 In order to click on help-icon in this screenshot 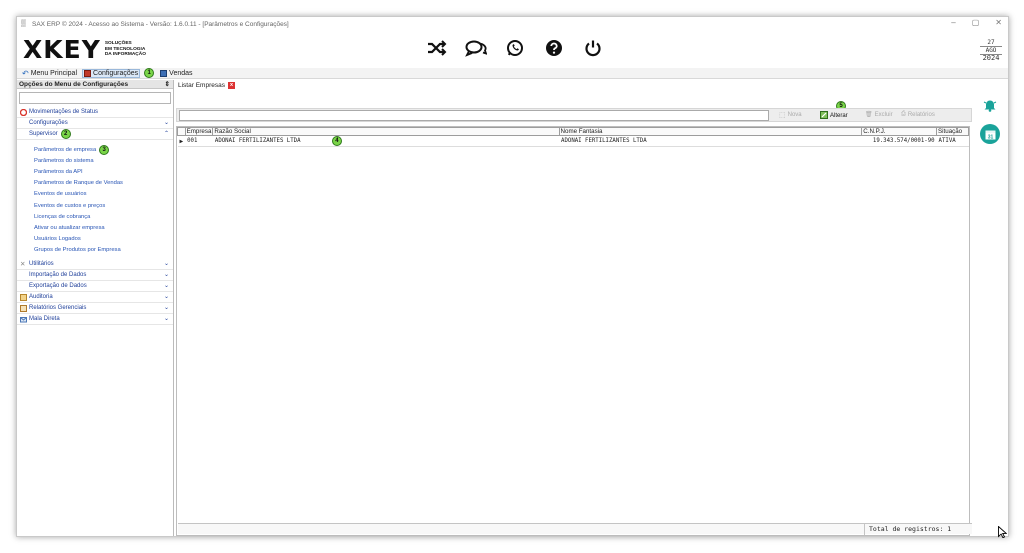, I will do `click(554, 48)`.